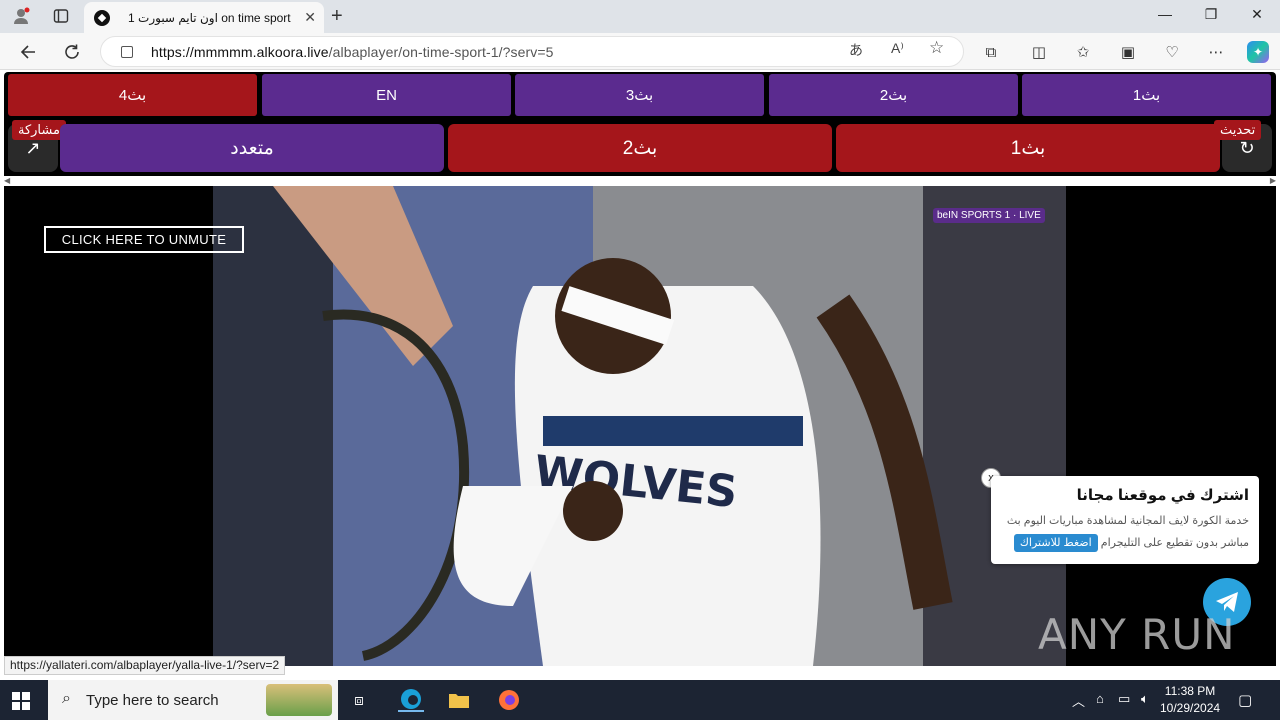  I want to click on taskbar-clock: 11:38 PM 10/29/2024, so click(1190, 700).